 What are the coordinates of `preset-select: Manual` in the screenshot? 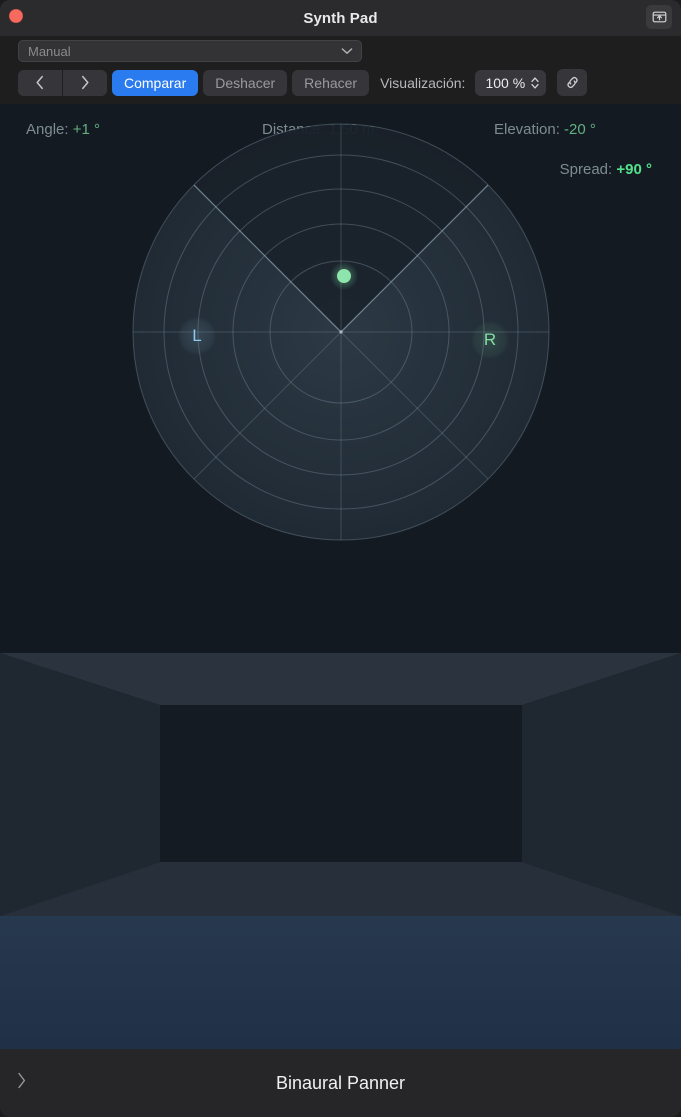 It's located at (190, 51).